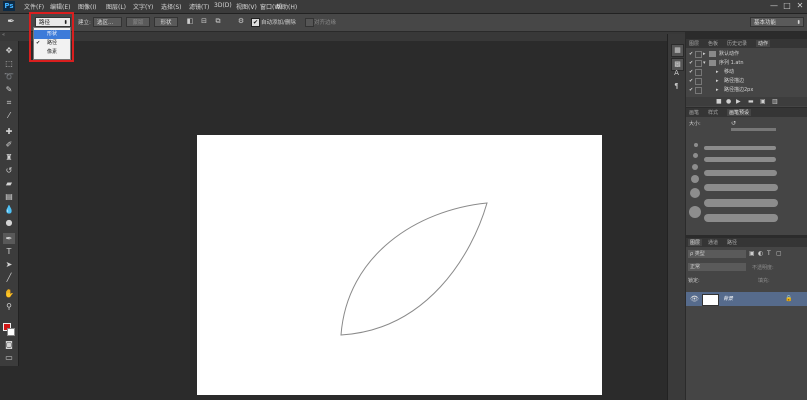  I want to click on layer-kind-filter: ρ 类型, so click(717, 254).